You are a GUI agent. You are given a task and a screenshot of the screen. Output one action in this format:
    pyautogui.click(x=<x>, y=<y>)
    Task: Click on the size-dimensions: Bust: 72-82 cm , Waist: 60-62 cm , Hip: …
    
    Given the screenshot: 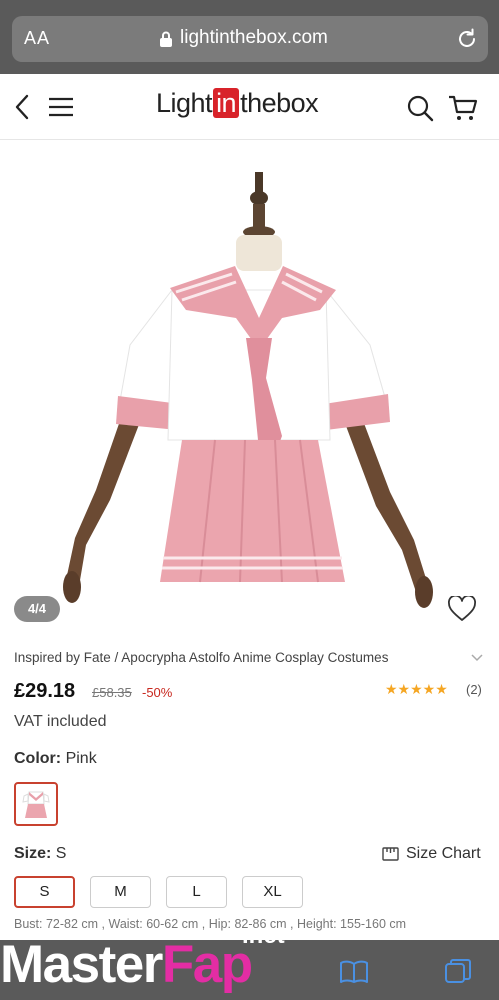 What is the action you would take?
    pyautogui.click(x=210, y=924)
    